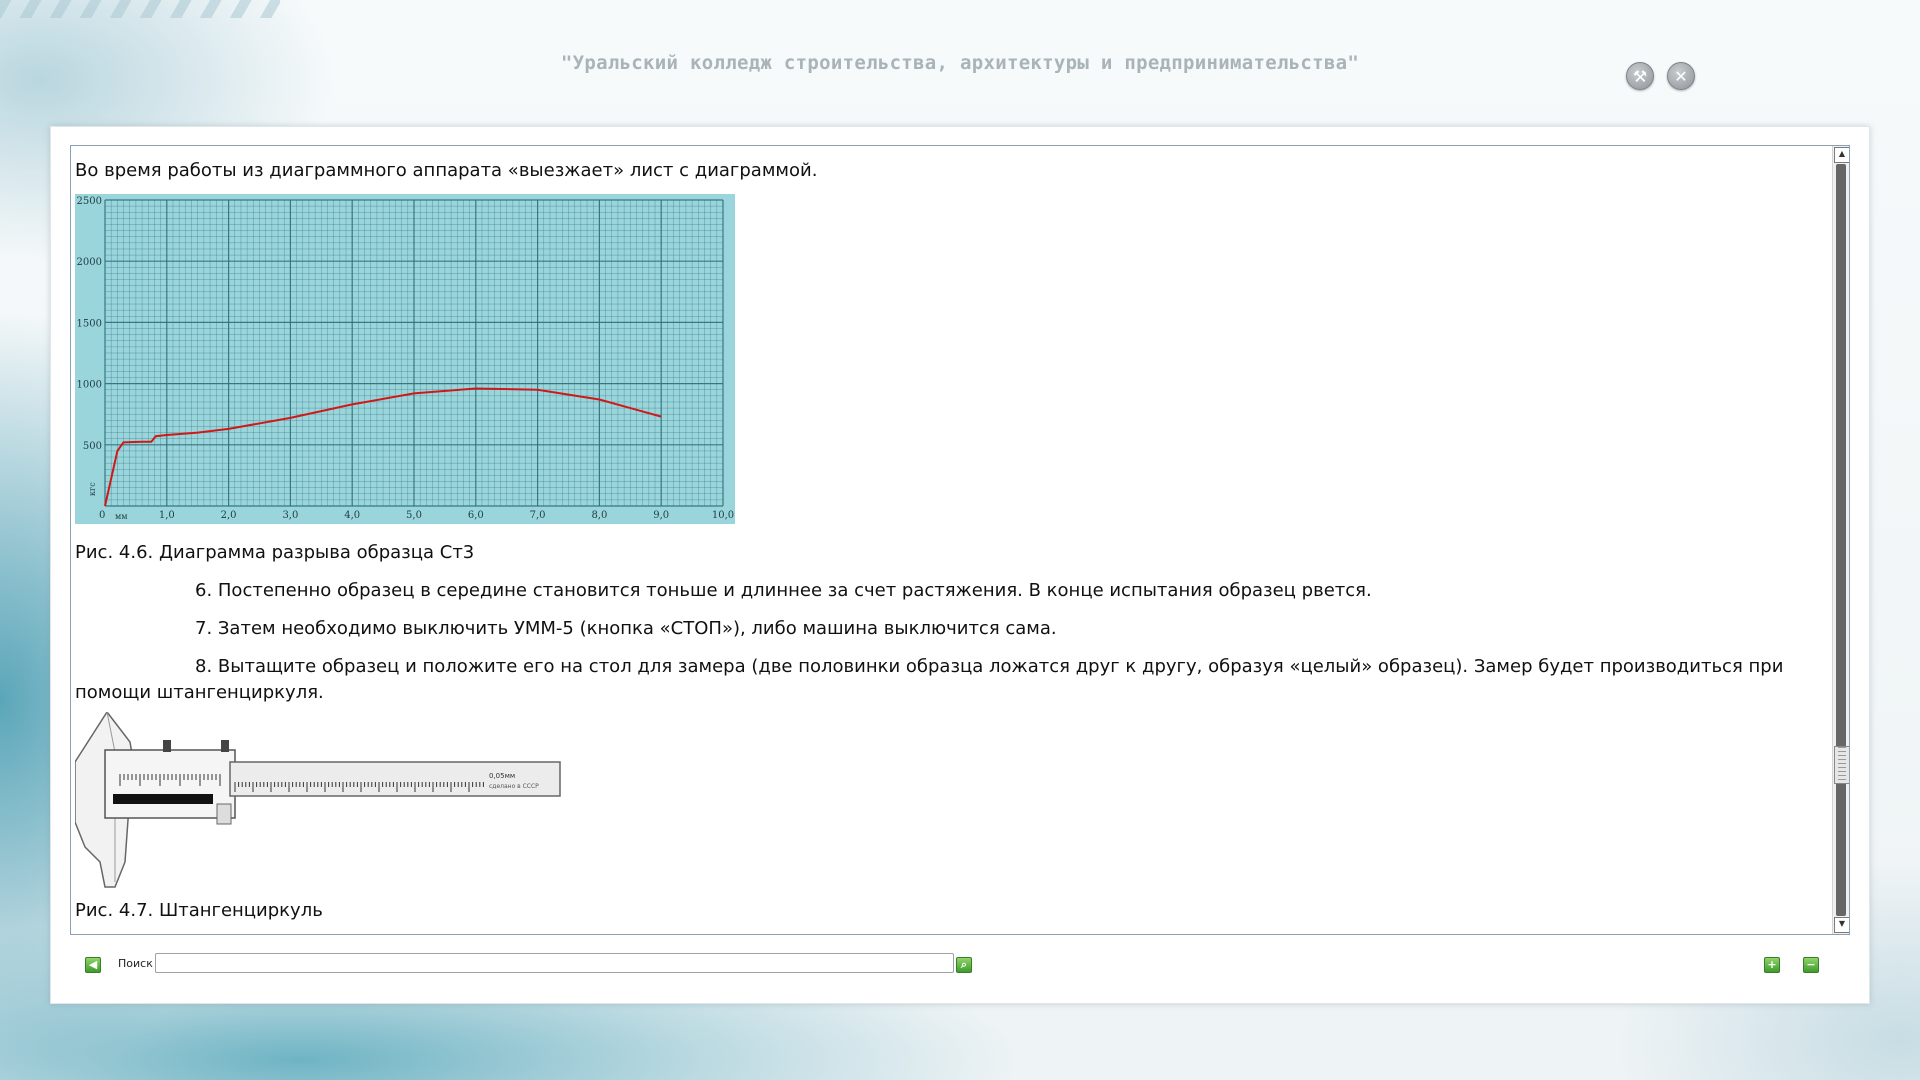 Image resolution: width=1920 pixels, height=1080 pixels. Describe the element at coordinates (89, 385) in the screenshot. I see `y-tick-label: 1000` at that location.